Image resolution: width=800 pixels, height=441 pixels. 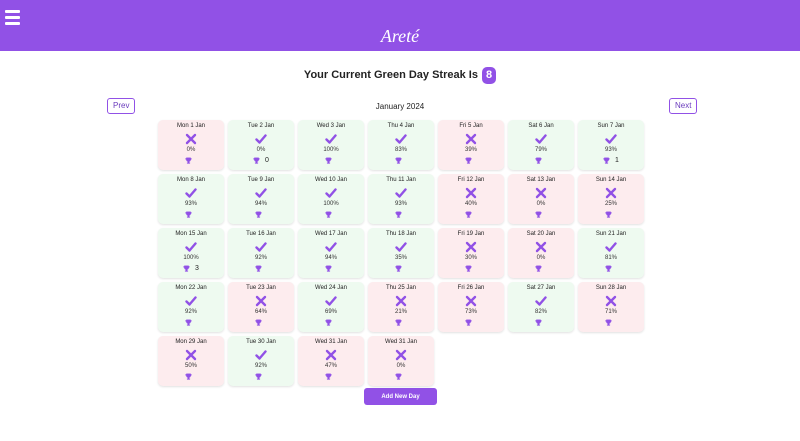 I want to click on day-card: Thu 11 Jan 93%, so click(x=401, y=199).